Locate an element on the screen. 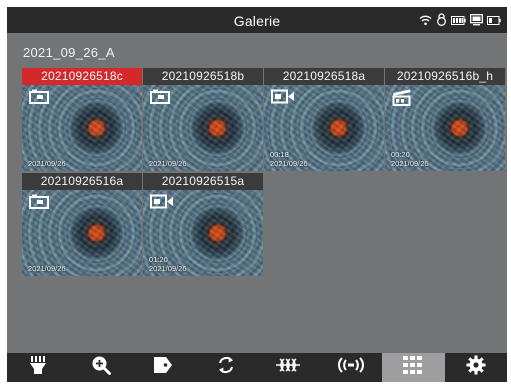 The height and width of the screenshot is (386, 511). tag-button is located at coordinates (163, 367).